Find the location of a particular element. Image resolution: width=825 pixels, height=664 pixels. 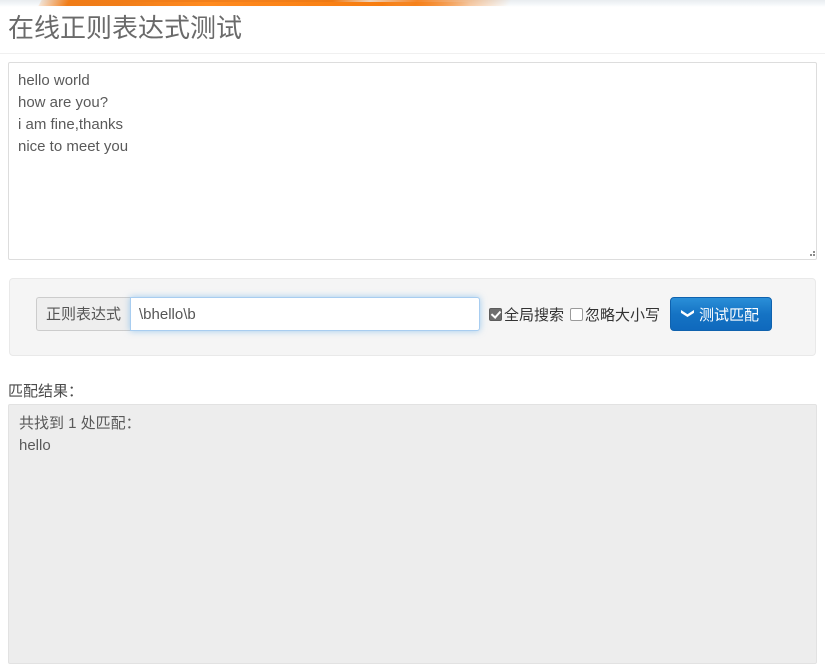

regex-input-group: 正则表达式 is located at coordinates (258, 314).